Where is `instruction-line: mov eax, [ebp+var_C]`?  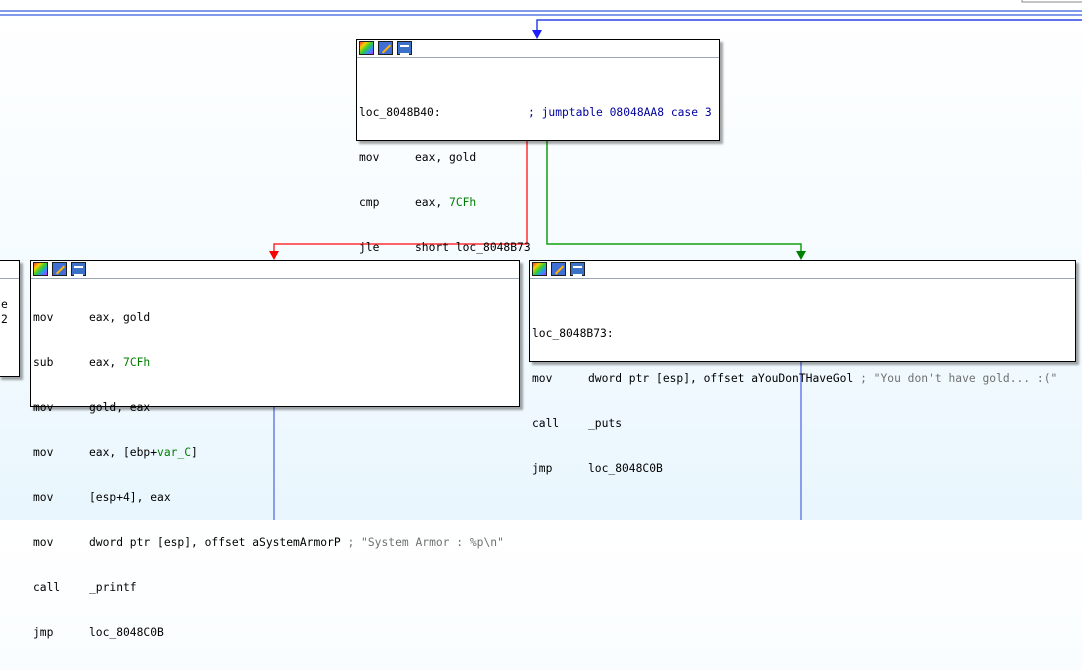 instruction-line: mov eax, [ebp+var_C] is located at coordinates (275, 452).